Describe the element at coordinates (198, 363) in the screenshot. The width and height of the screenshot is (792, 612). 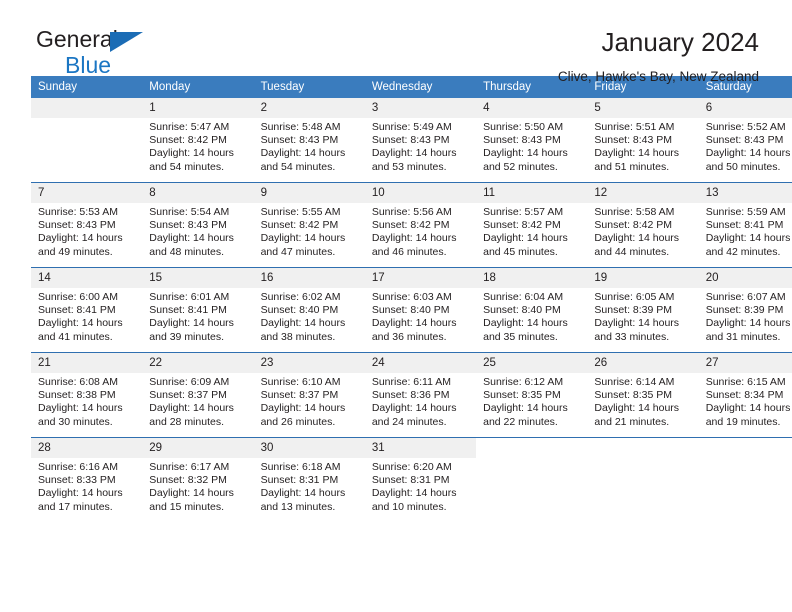
I see `day-number: 22` at that location.